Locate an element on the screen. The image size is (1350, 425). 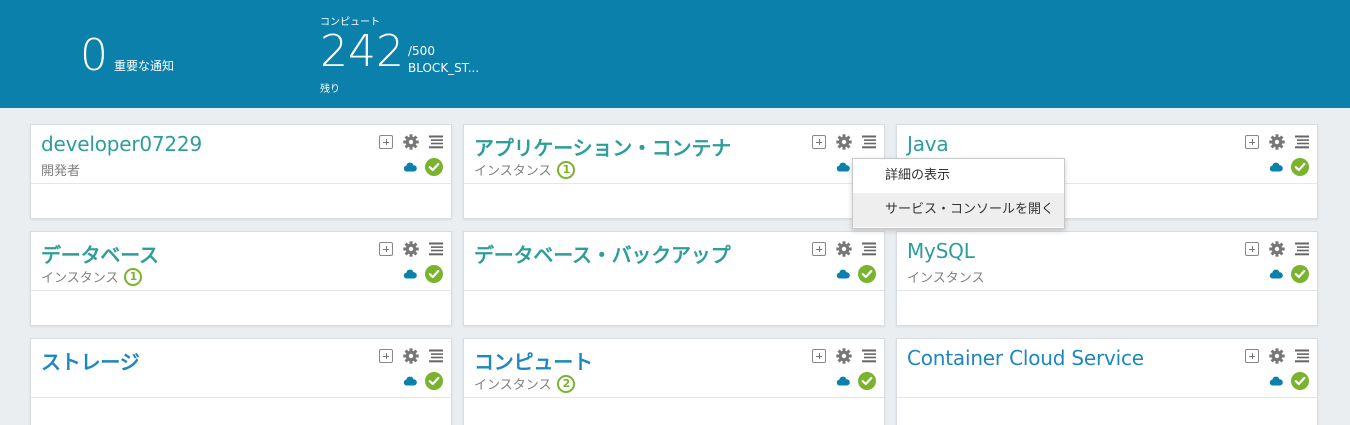
card-subtitle-label: 開発者 is located at coordinates (61, 171).